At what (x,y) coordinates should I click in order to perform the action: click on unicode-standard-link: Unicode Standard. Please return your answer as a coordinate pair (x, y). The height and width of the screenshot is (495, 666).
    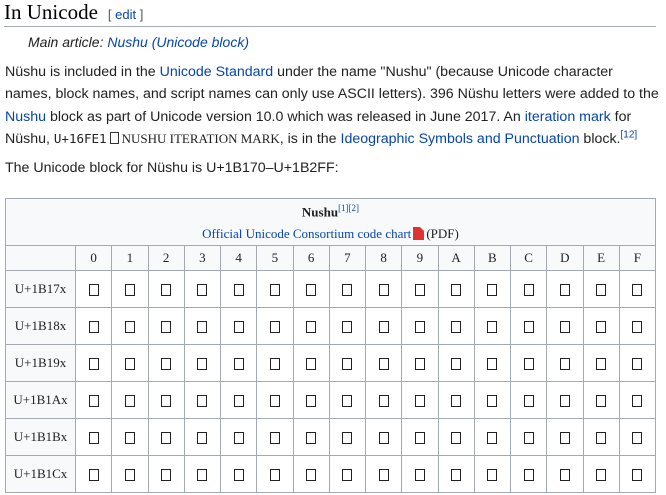
    Looking at the image, I should click on (217, 72).